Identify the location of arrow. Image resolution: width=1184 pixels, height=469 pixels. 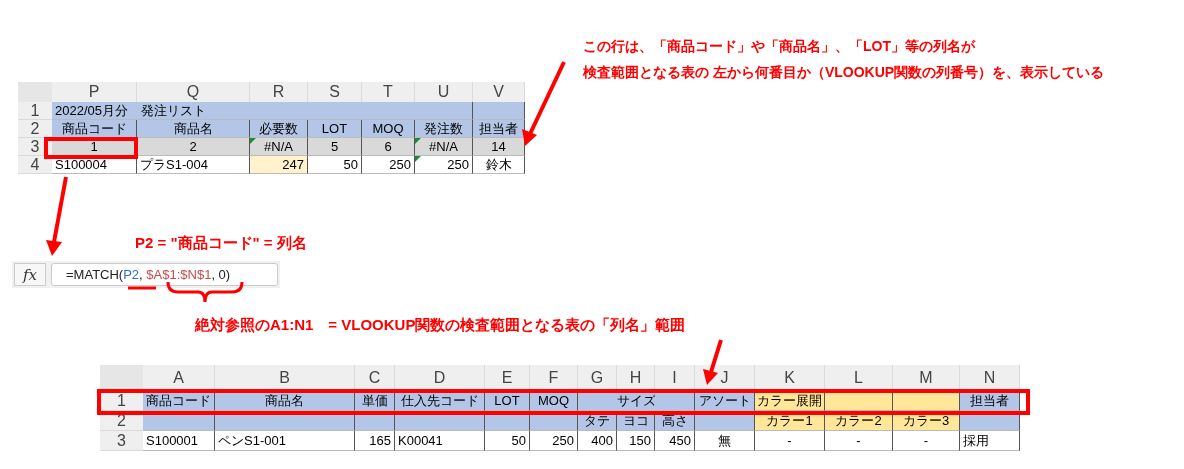
(713, 362).